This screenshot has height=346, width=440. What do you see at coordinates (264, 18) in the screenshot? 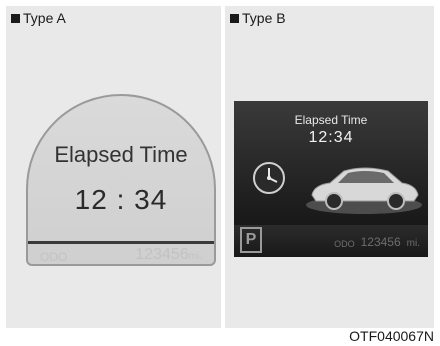
I see `type-b-label: Type B` at bounding box center [264, 18].